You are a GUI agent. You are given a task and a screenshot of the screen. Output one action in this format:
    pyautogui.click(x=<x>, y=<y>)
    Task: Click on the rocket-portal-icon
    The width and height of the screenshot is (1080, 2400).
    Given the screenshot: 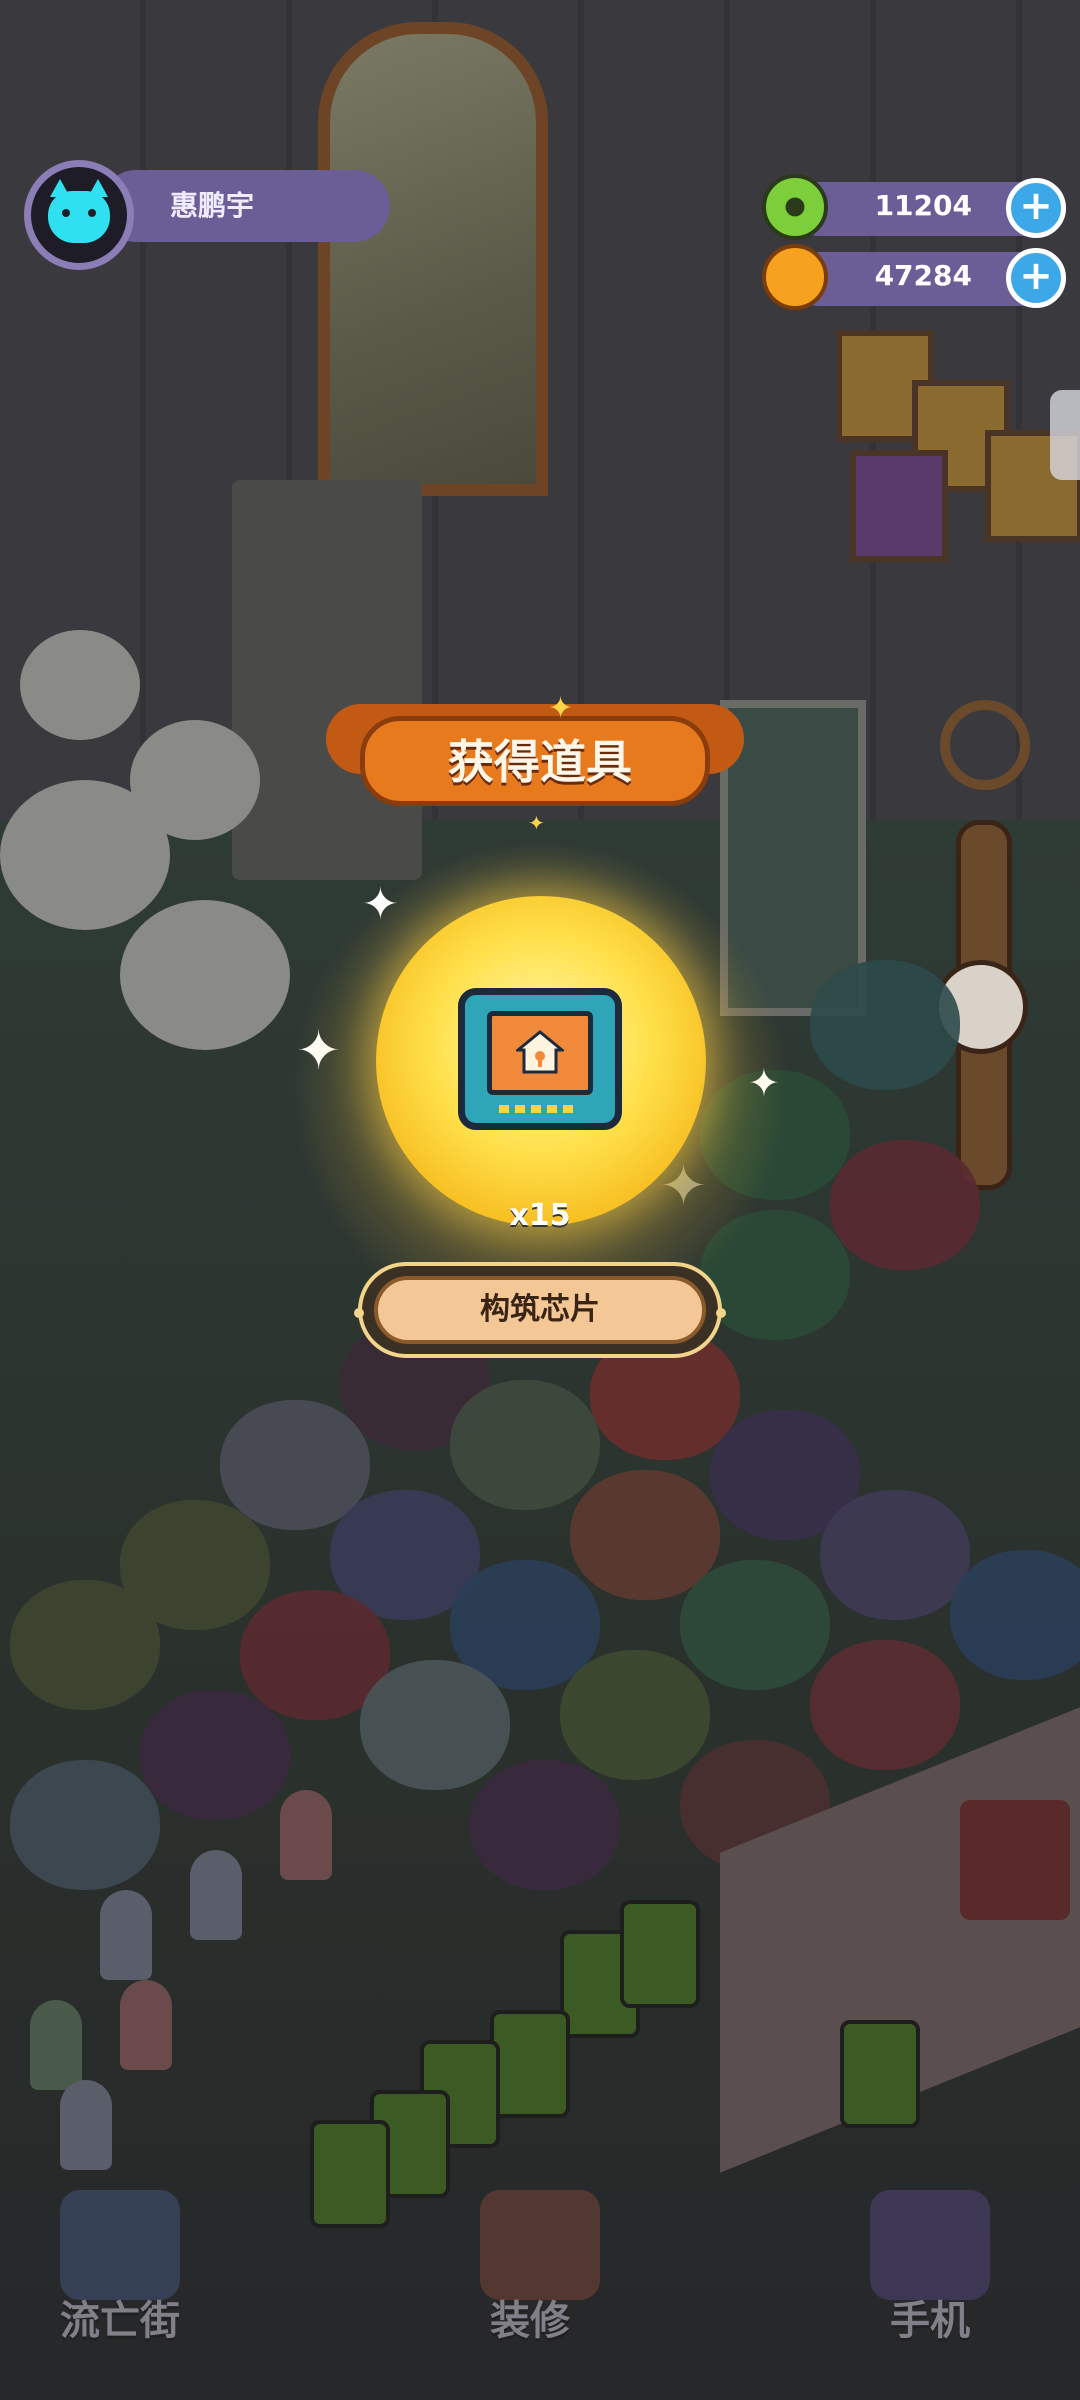 What is the action you would take?
    pyautogui.click(x=120, y=2245)
    